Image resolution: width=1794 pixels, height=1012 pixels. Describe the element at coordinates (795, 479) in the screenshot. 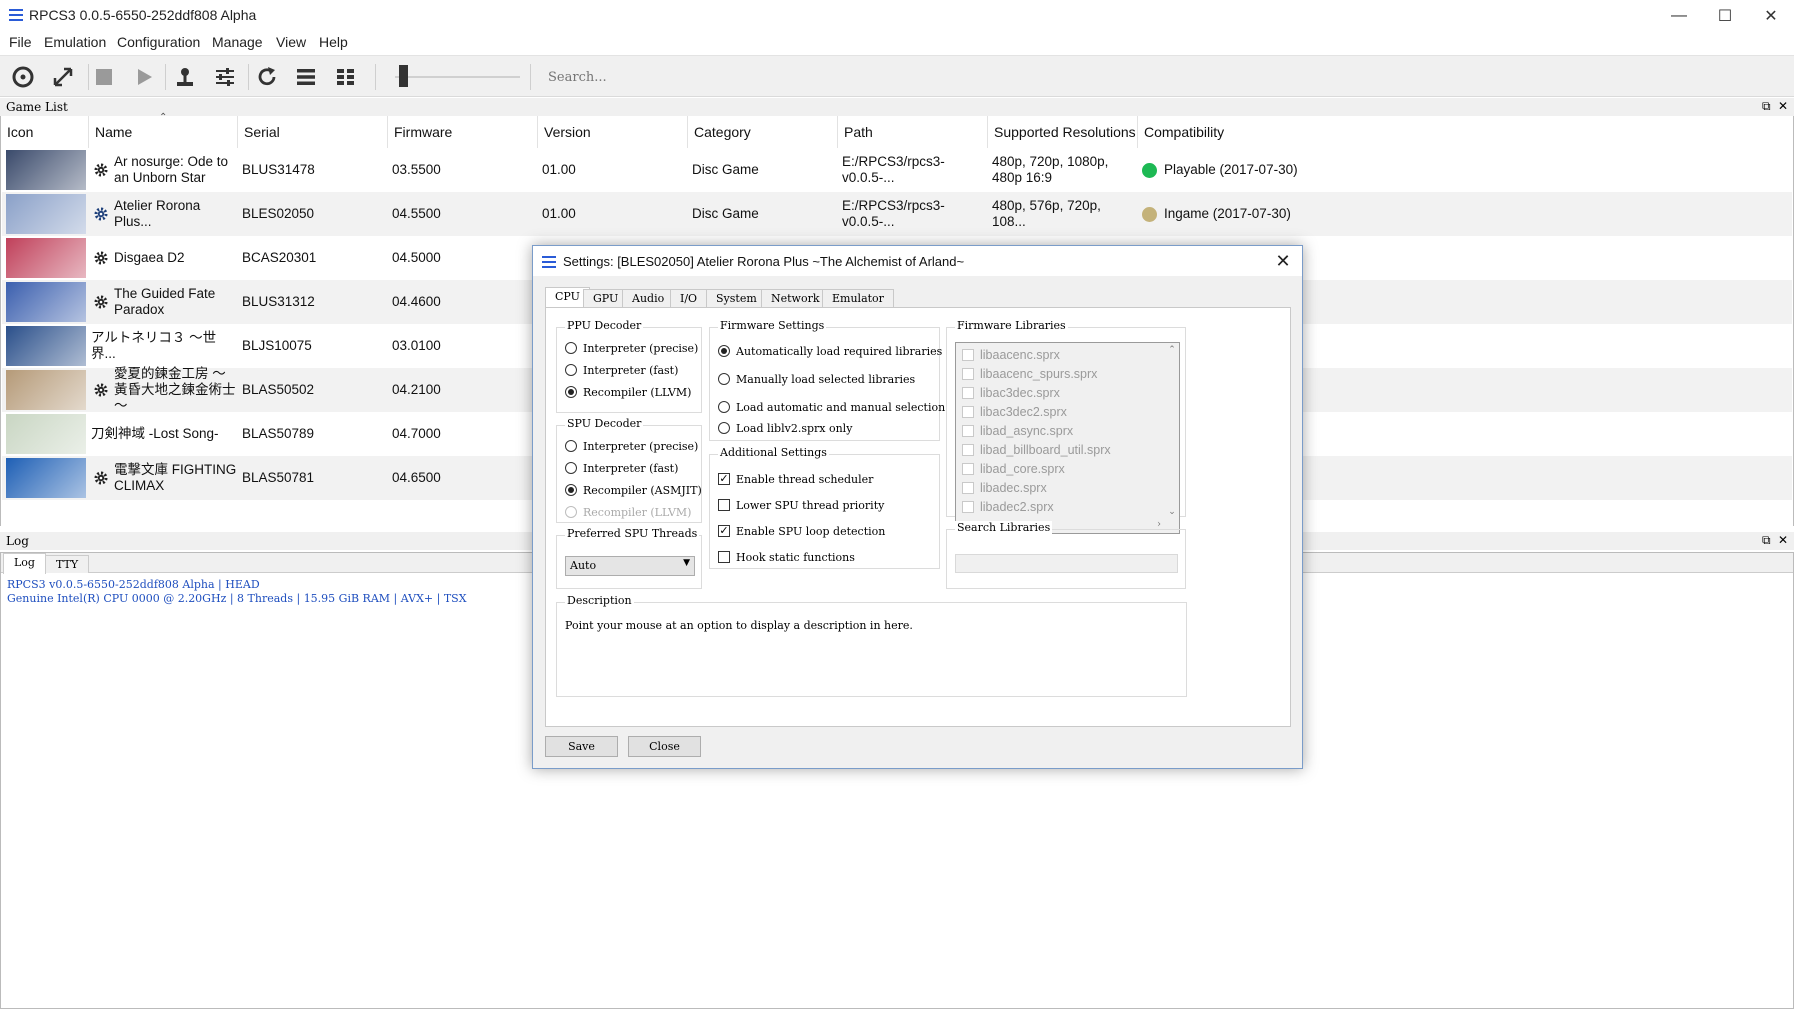

I see `additional-option: ✓ Enable thread scheduler` at that location.